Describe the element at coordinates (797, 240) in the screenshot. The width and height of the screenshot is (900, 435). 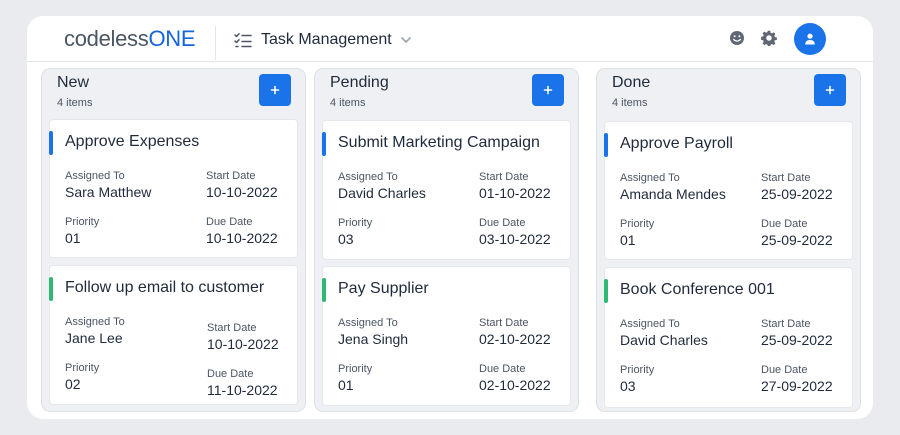
I see `due-date-value: 25-09-2022` at that location.